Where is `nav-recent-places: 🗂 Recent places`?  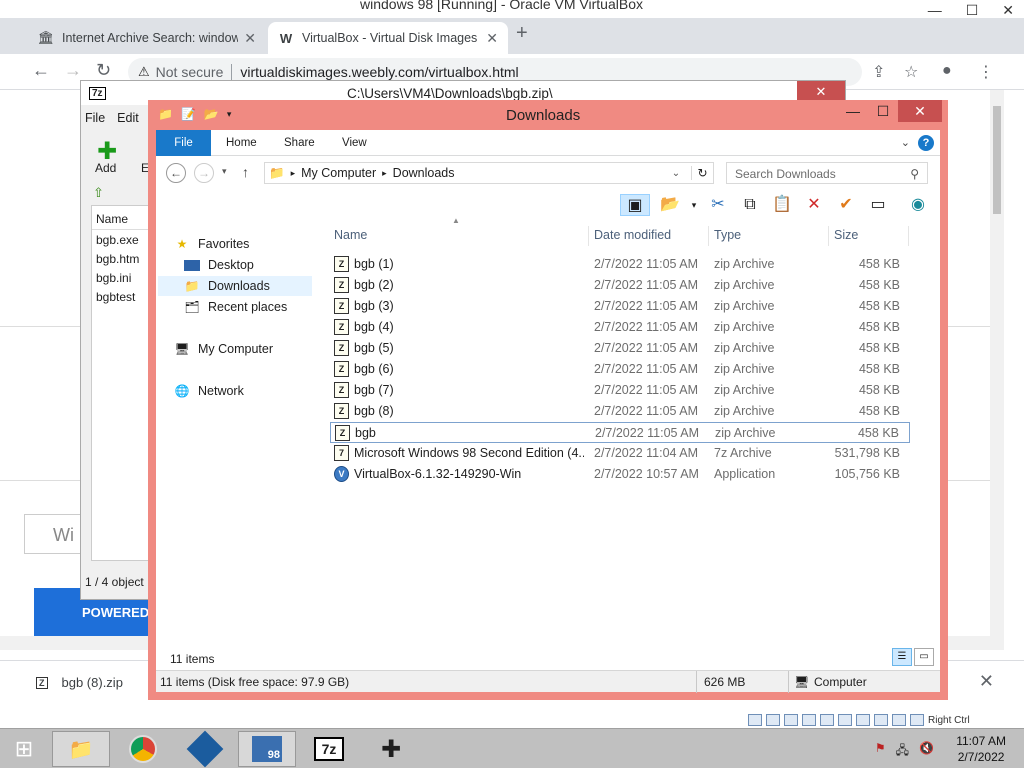
nav-recent-places: 🗂 Recent places is located at coordinates (235, 307).